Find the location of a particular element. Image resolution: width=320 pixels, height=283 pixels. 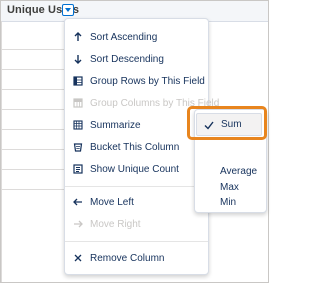

arrow-left-icon is located at coordinates (77, 202).